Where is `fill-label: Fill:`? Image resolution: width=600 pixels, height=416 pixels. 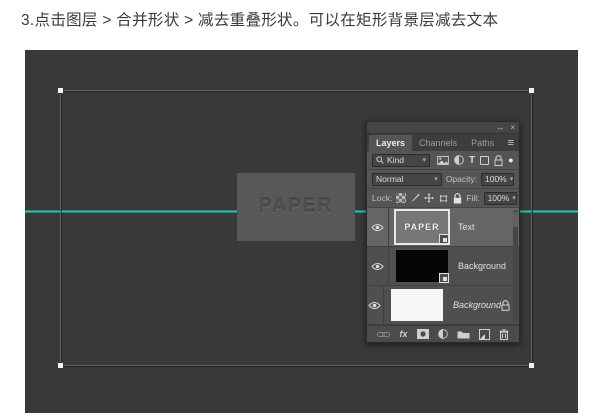 fill-label: Fill: is located at coordinates (473, 198).